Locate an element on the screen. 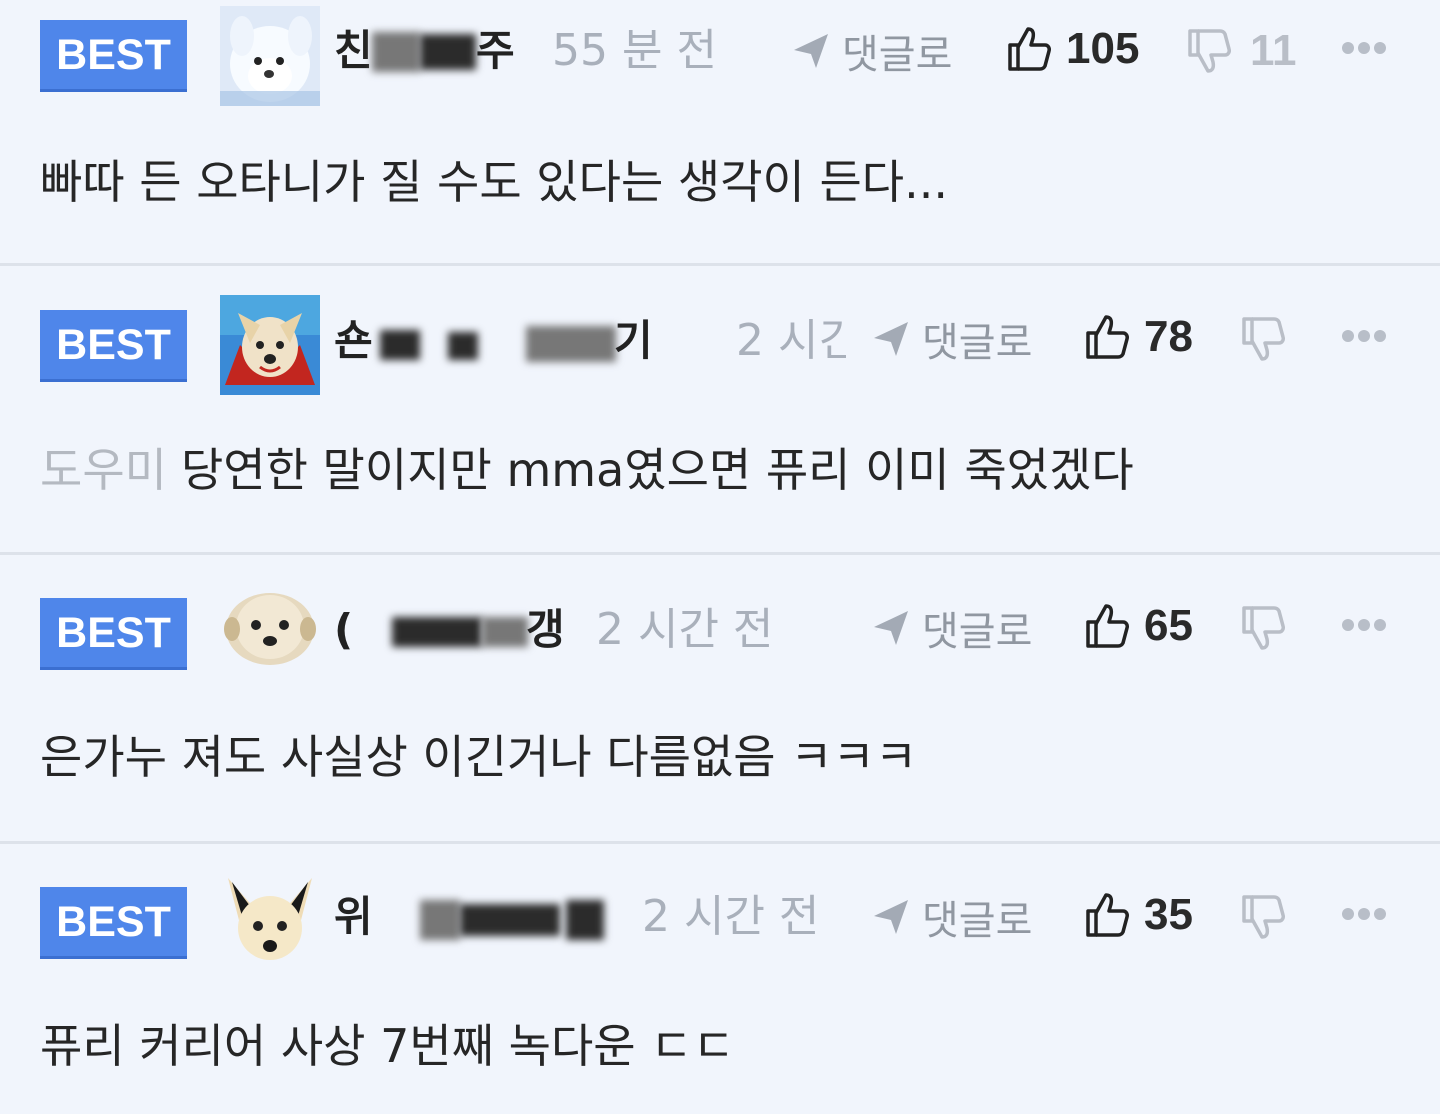  nickname: 숀 is located at coordinates (353, 341).